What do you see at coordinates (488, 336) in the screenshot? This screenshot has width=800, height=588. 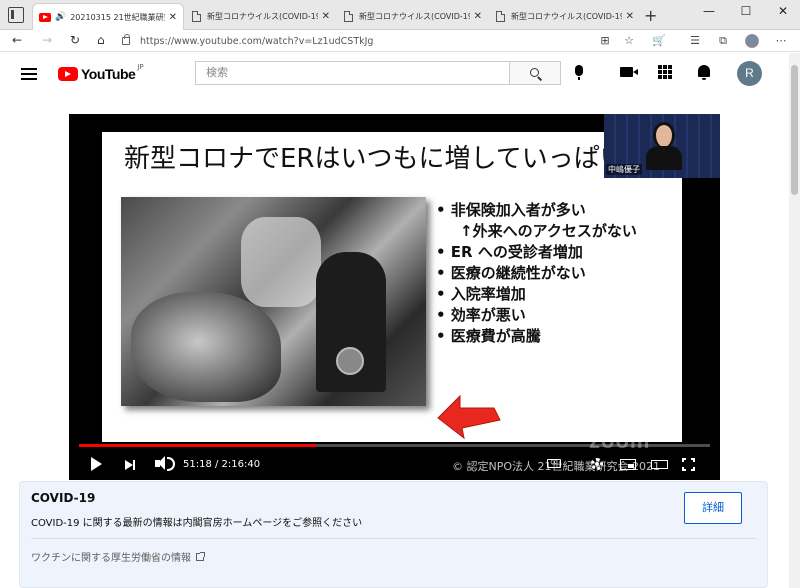 I see `bullet-item: • 医療費が高騰` at bounding box center [488, 336].